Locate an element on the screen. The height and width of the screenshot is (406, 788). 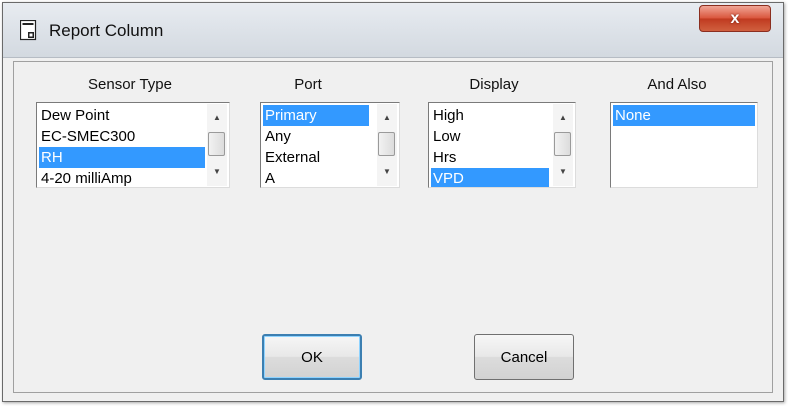
list-item: Dew Point is located at coordinates (122, 115).